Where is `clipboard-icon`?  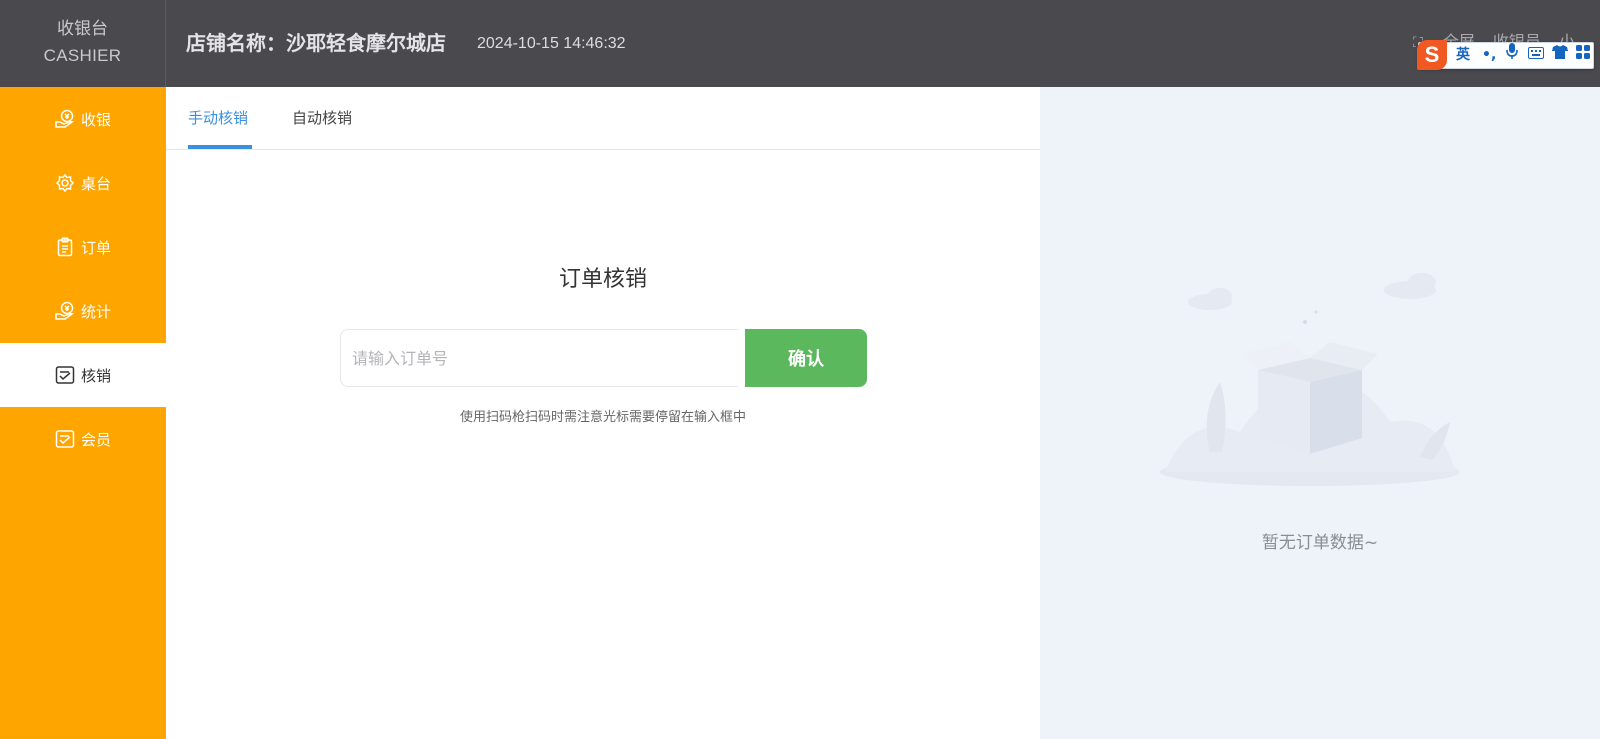
clipboard-icon is located at coordinates (65, 247).